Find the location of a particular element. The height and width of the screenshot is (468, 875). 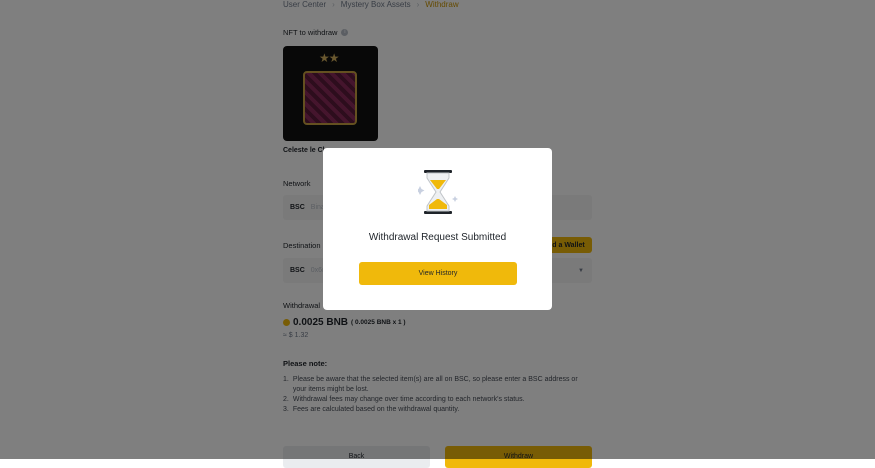

modal-title: Withdrawal Request Submitted is located at coordinates (437, 237).